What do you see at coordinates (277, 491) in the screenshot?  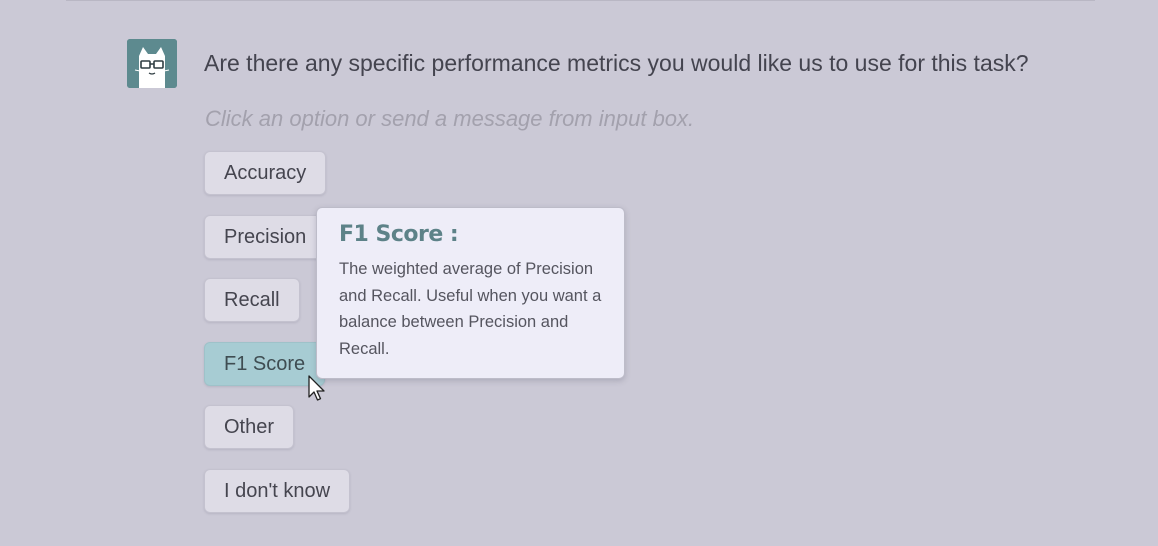 I see `option-i-dont-know-button: I don't know` at bounding box center [277, 491].